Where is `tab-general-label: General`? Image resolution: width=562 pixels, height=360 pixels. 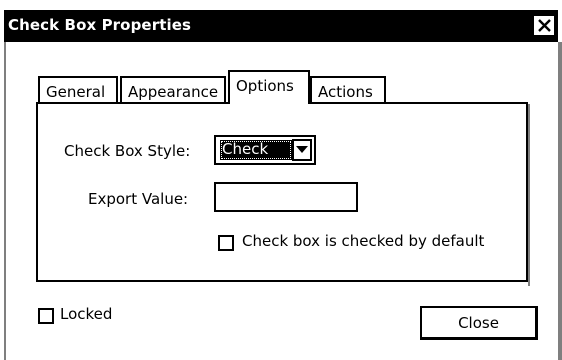
tab-general-label: General is located at coordinates (76, 92).